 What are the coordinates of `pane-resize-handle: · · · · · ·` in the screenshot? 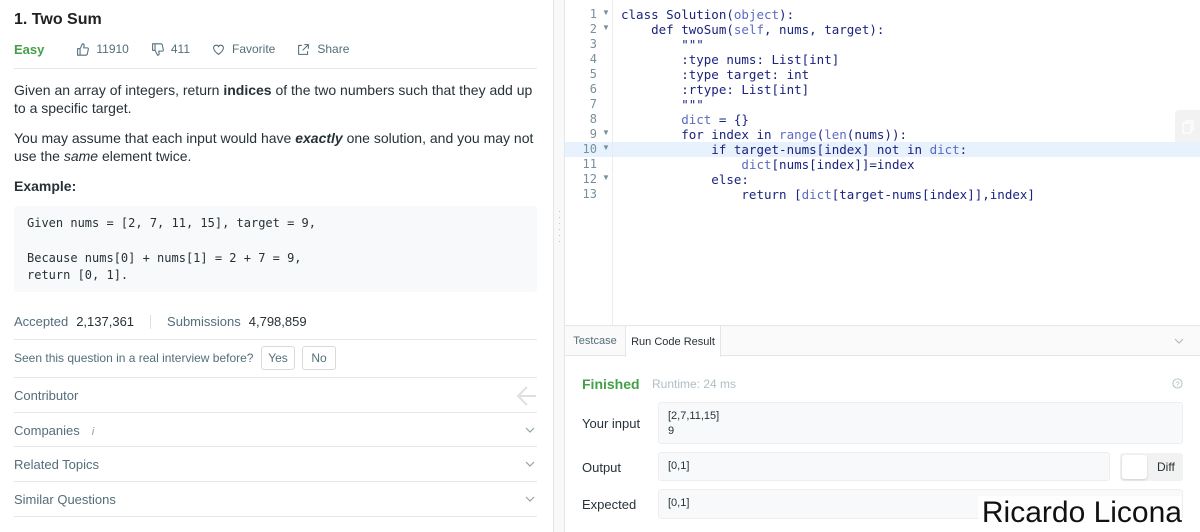 It's located at (559, 266).